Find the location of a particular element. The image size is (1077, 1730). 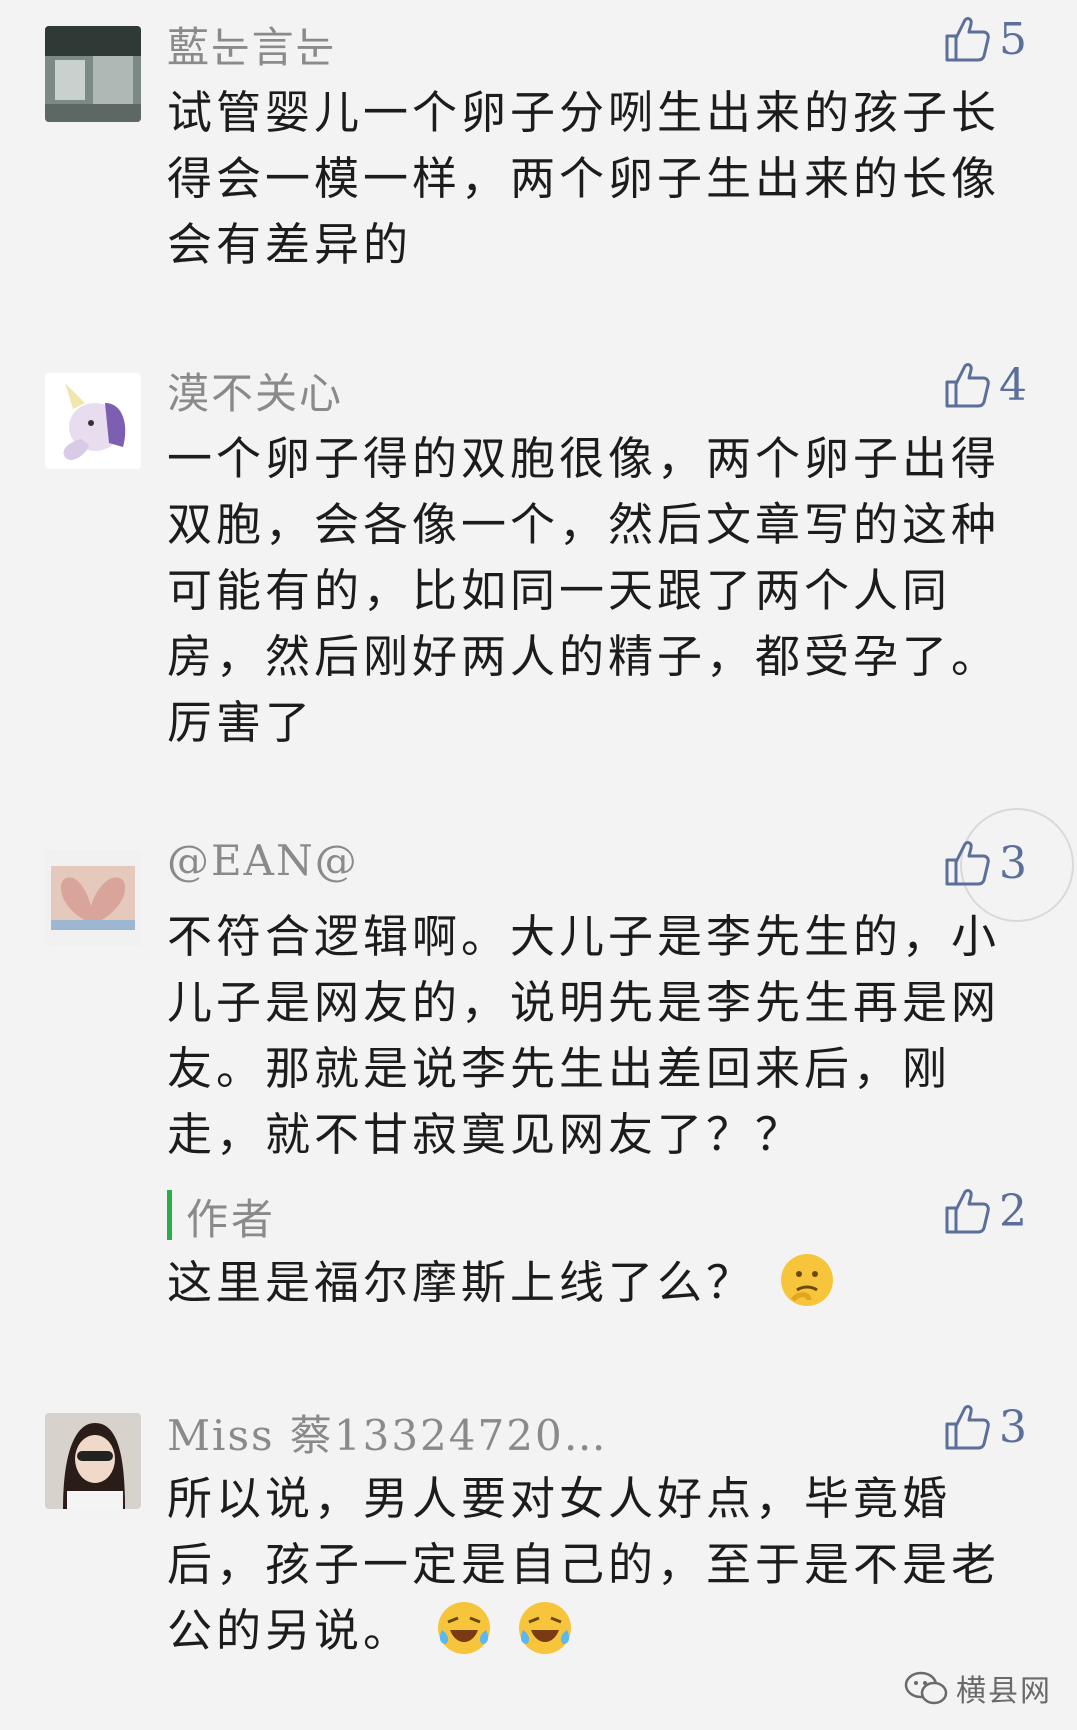

wechat-icon is located at coordinates (926, 1688).